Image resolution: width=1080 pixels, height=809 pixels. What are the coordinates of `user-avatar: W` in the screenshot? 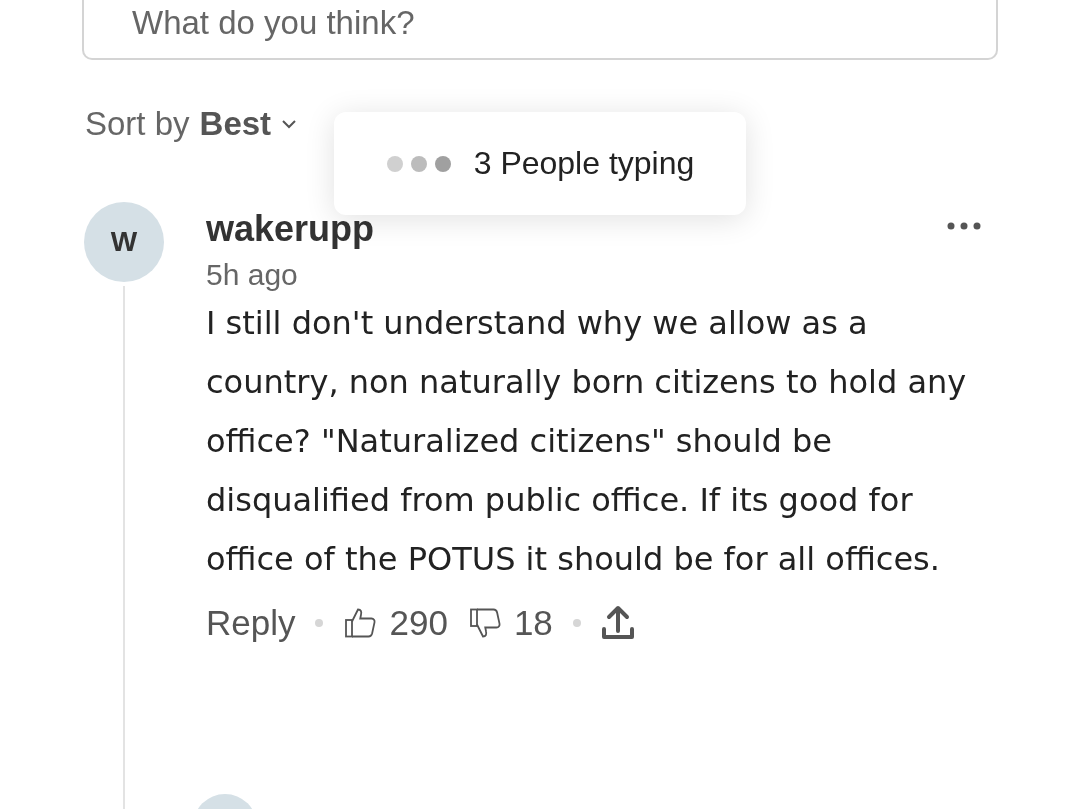 It's located at (124, 242).